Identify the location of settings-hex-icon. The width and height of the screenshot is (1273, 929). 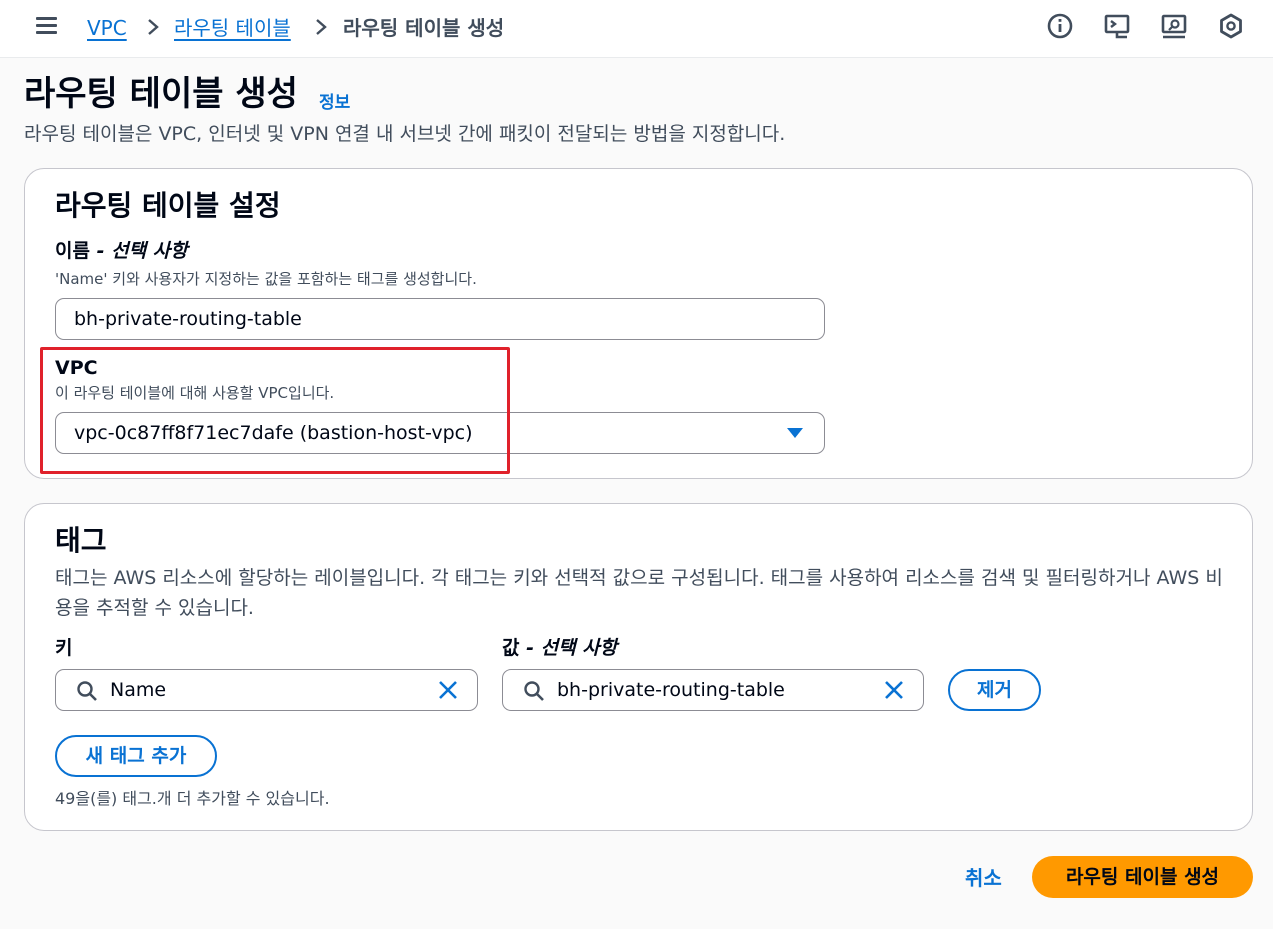
(1231, 26).